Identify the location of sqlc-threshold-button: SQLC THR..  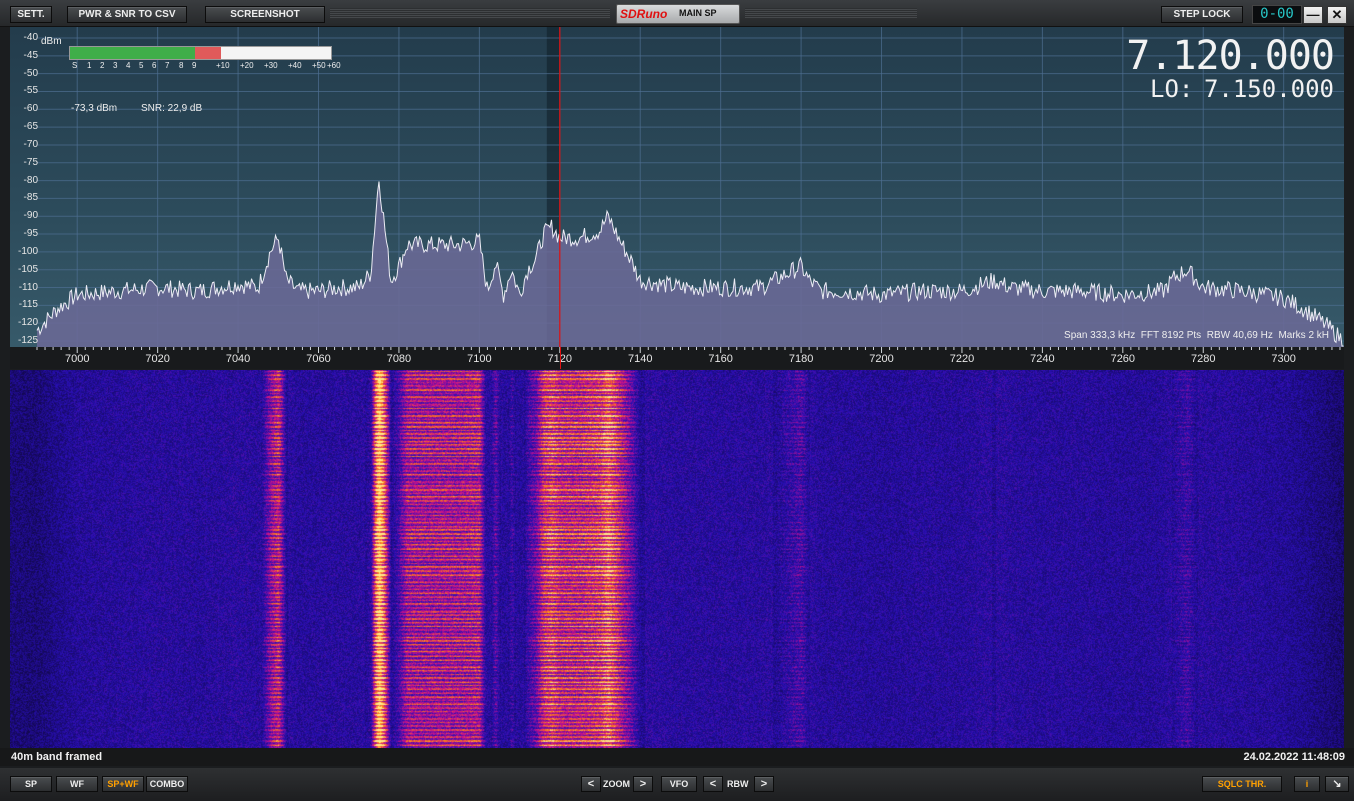
(1242, 784).